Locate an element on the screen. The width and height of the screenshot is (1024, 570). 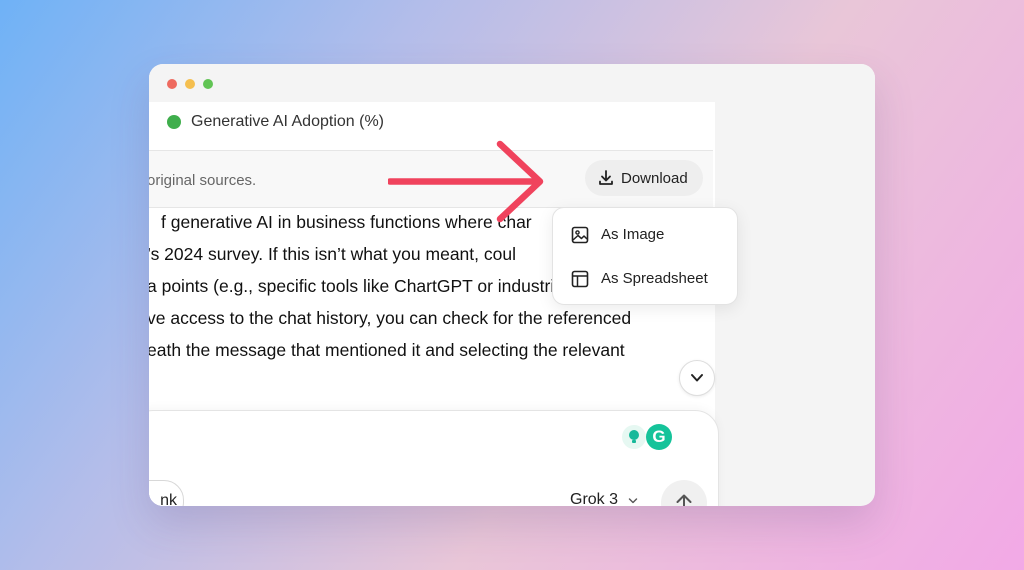
menu-label: As Image is located at coordinates (633, 234).